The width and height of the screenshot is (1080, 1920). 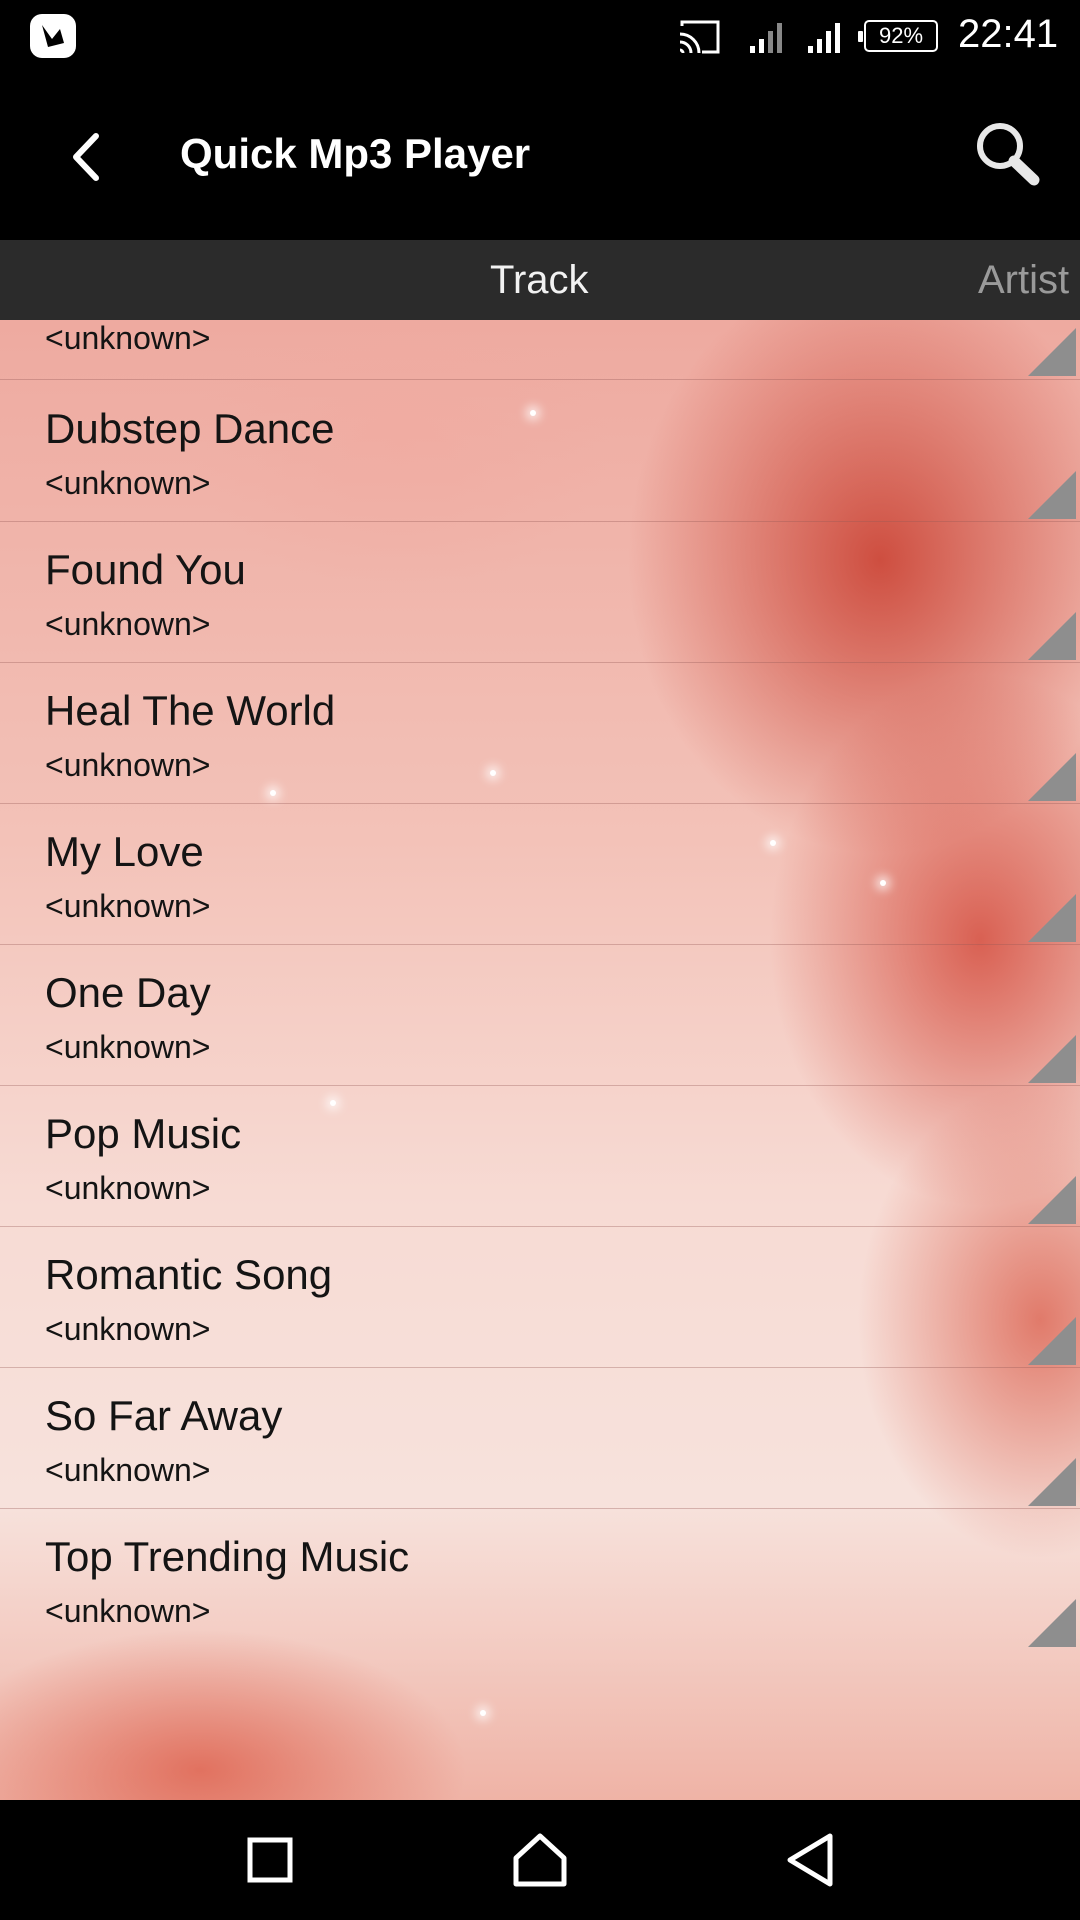 What do you see at coordinates (540, 733) in the screenshot?
I see `list-item: Heal The World <unknown>` at bounding box center [540, 733].